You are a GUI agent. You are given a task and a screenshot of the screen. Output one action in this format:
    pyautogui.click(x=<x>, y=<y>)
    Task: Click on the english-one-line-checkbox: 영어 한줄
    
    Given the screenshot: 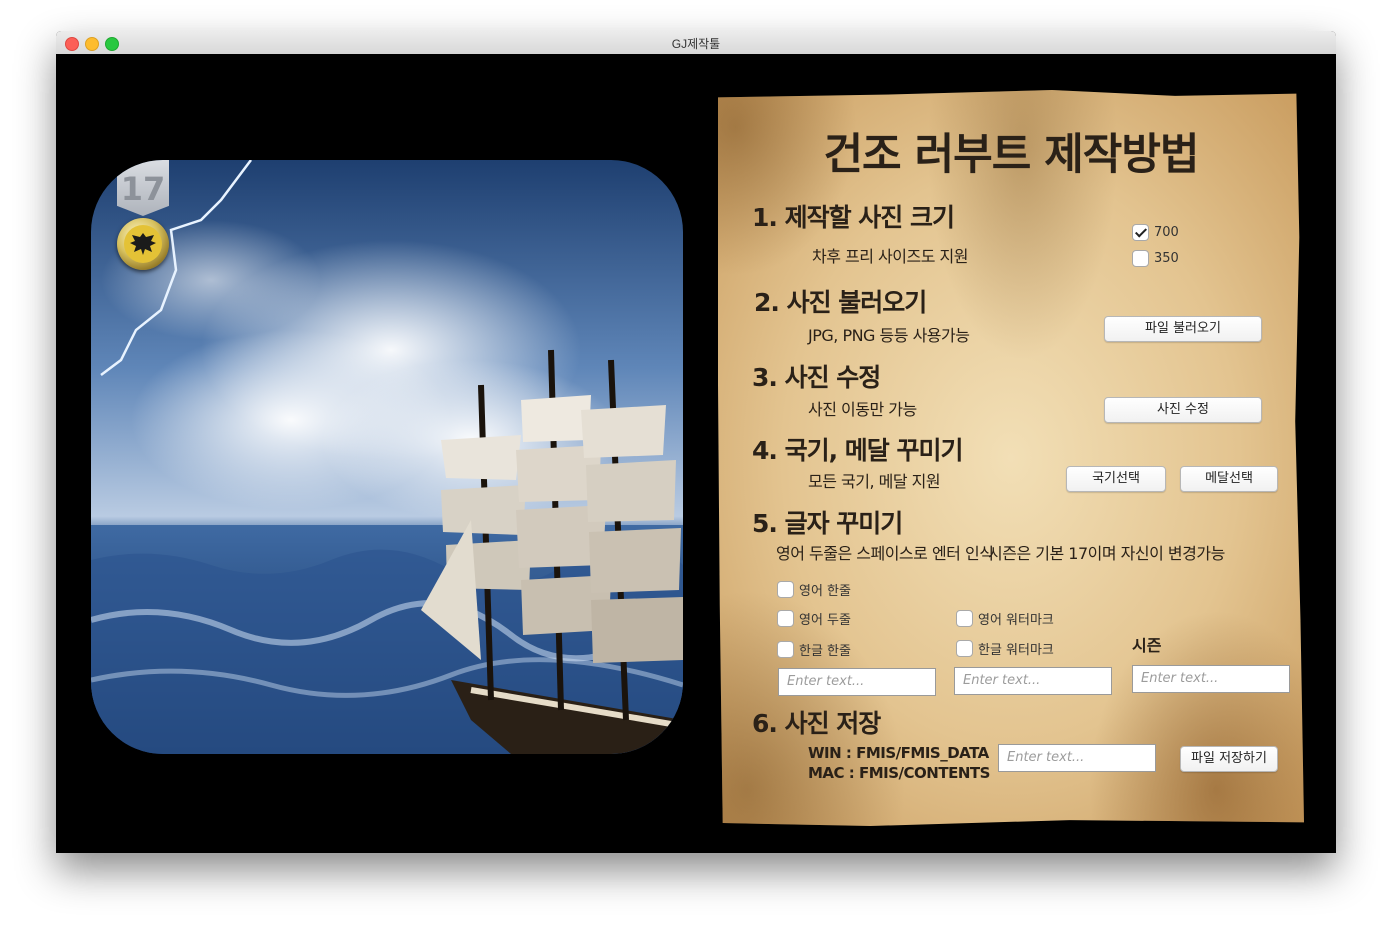 What is the action you would take?
    pyautogui.click(x=814, y=589)
    